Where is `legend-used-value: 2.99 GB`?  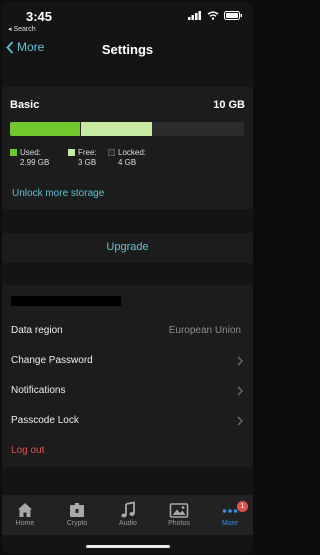
legend-used-value: 2.99 GB is located at coordinates (35, 162).